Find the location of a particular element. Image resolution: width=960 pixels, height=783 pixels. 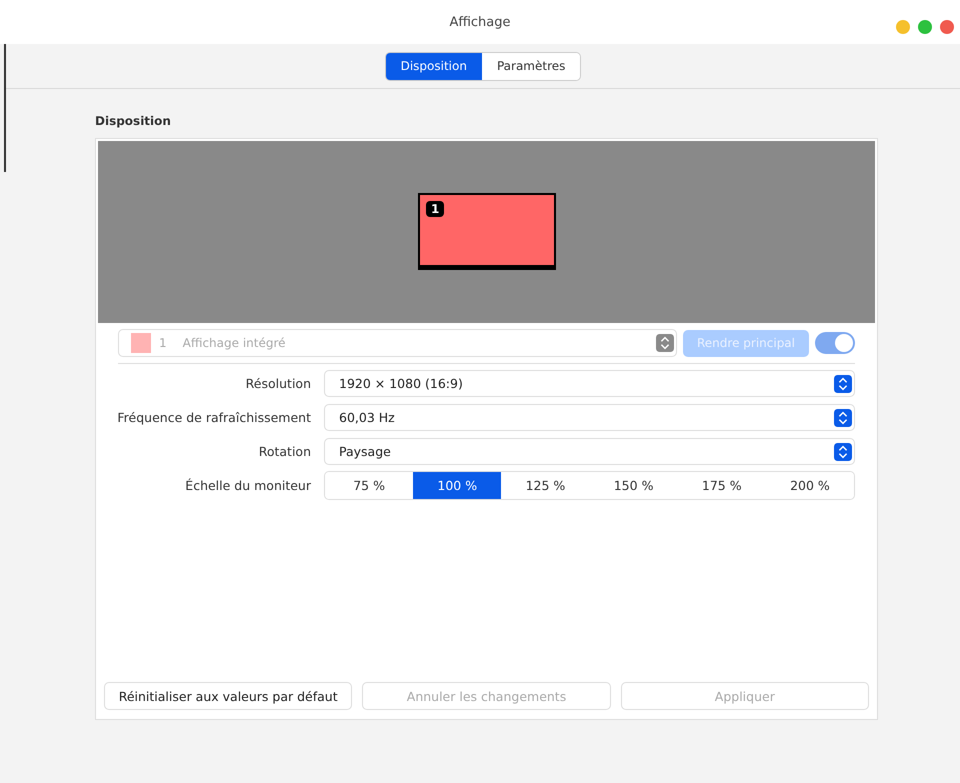

toggle-switch is located at coordinates (835, 343).